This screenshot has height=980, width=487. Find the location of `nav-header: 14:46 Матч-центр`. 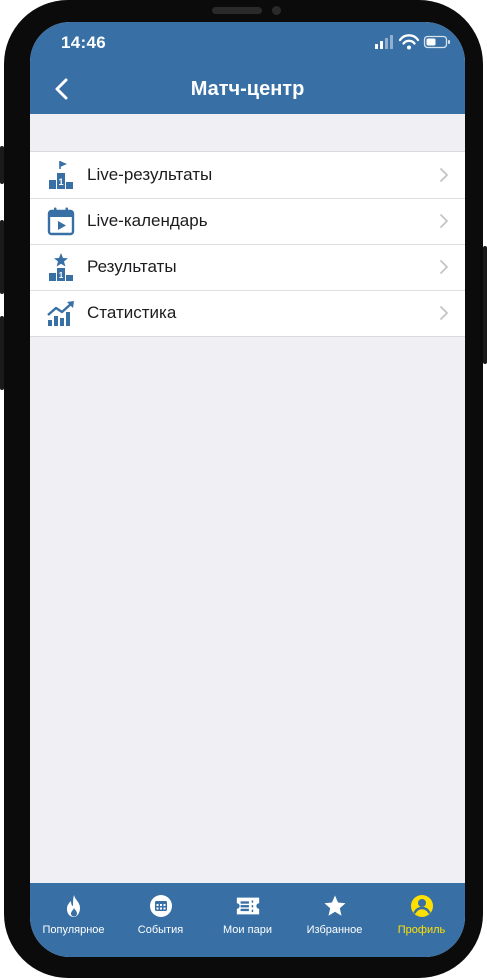

nav-header: 14:46 Матч-центр is located at coordinates (247, 68).